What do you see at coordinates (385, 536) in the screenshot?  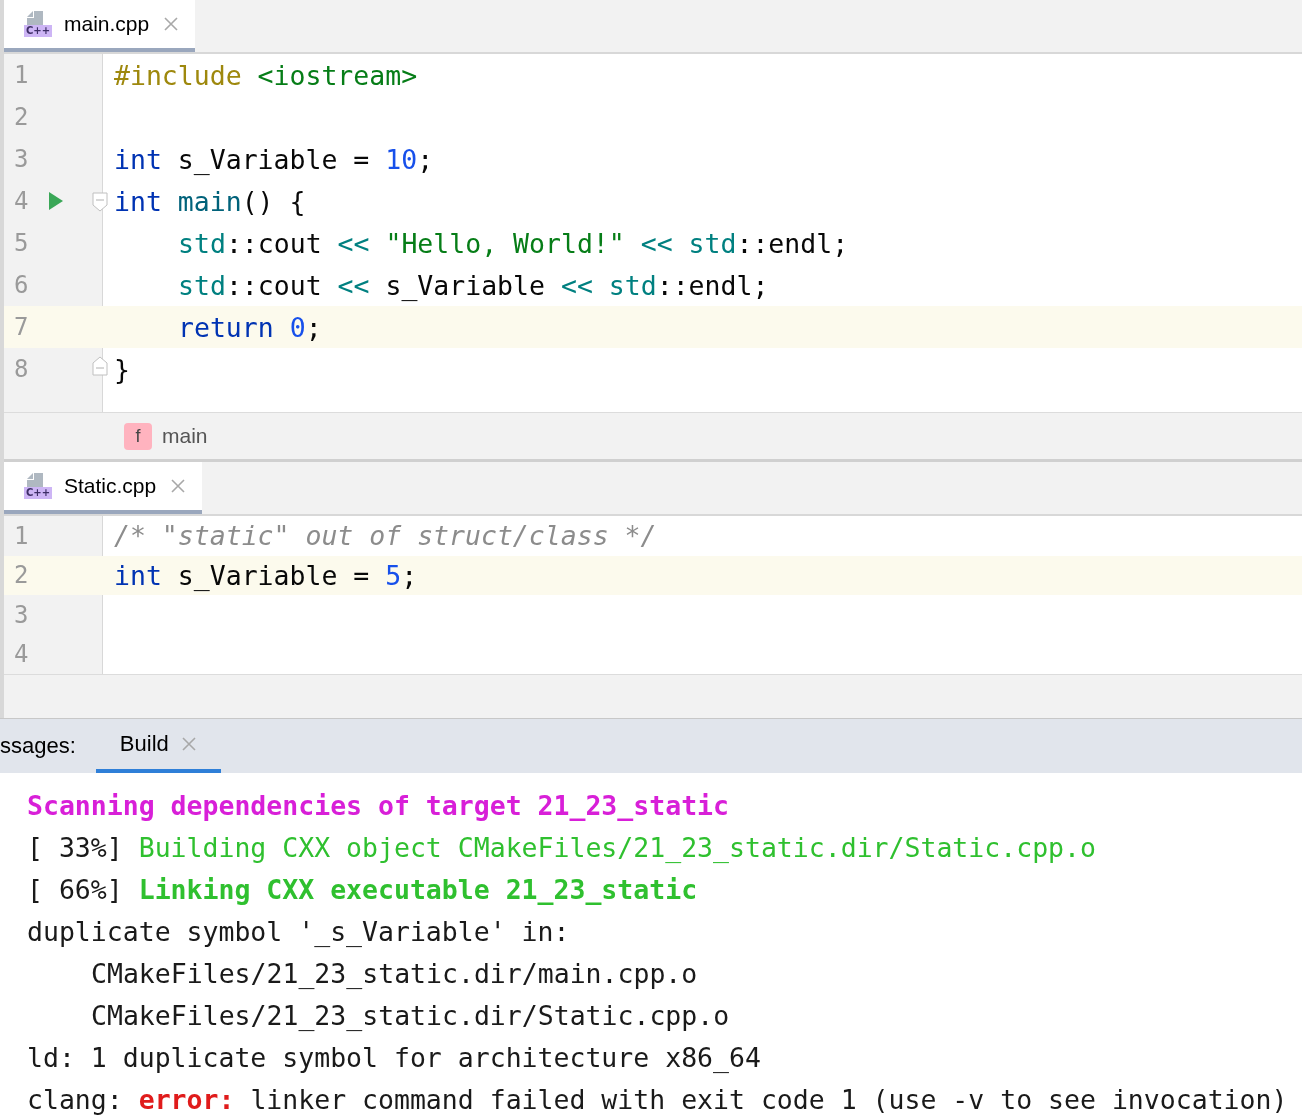 I see `code-line: /* "static" out of struct/class */` at bounding box center [385, 536].